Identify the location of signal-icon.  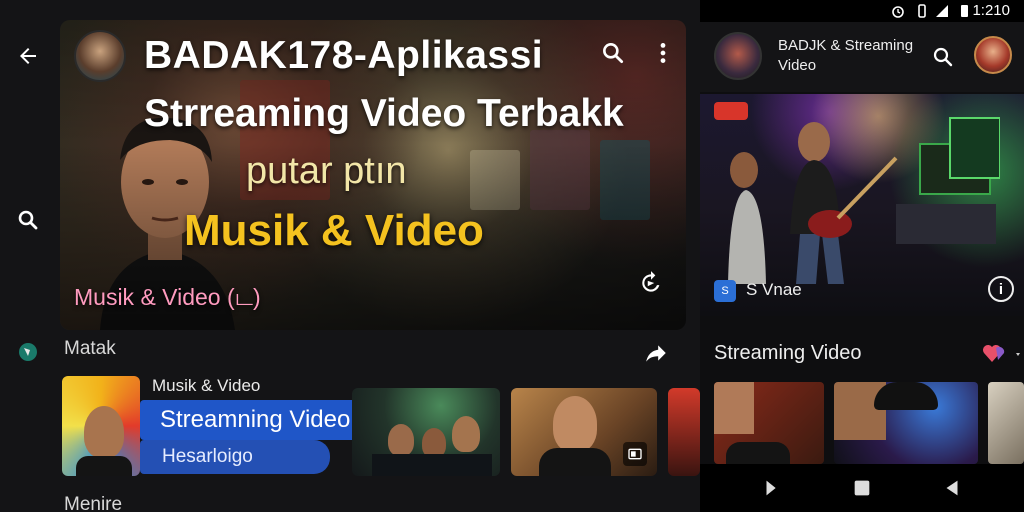
(942, 11).